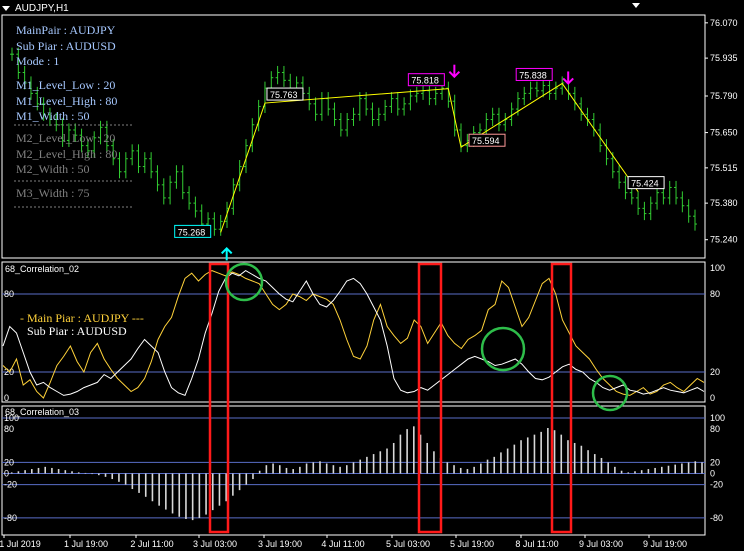 Image resolution: width=744 pixels, height=551 pixels. What do you see at coordinates (9, 429) in the screenshot?
I see `corr3-left-label: 80` at bounding box center [9, 429].